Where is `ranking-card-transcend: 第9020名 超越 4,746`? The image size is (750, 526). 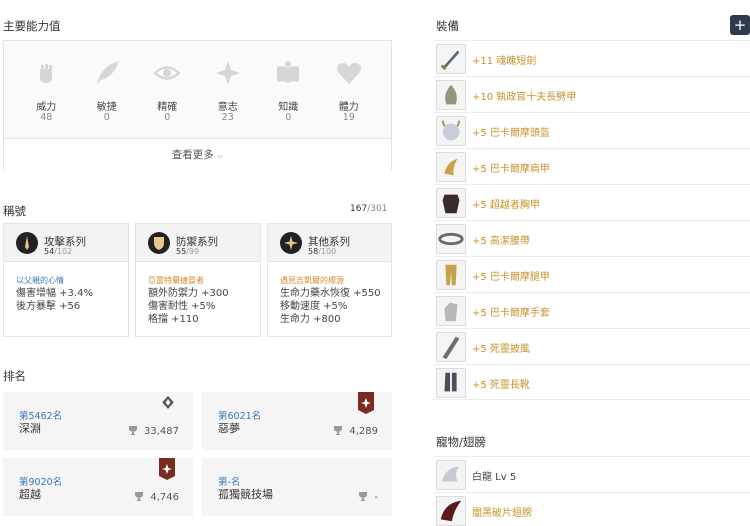 ranking-card-transcend: 第9020名 超越 4,746 is located at coordinates (98, 487).